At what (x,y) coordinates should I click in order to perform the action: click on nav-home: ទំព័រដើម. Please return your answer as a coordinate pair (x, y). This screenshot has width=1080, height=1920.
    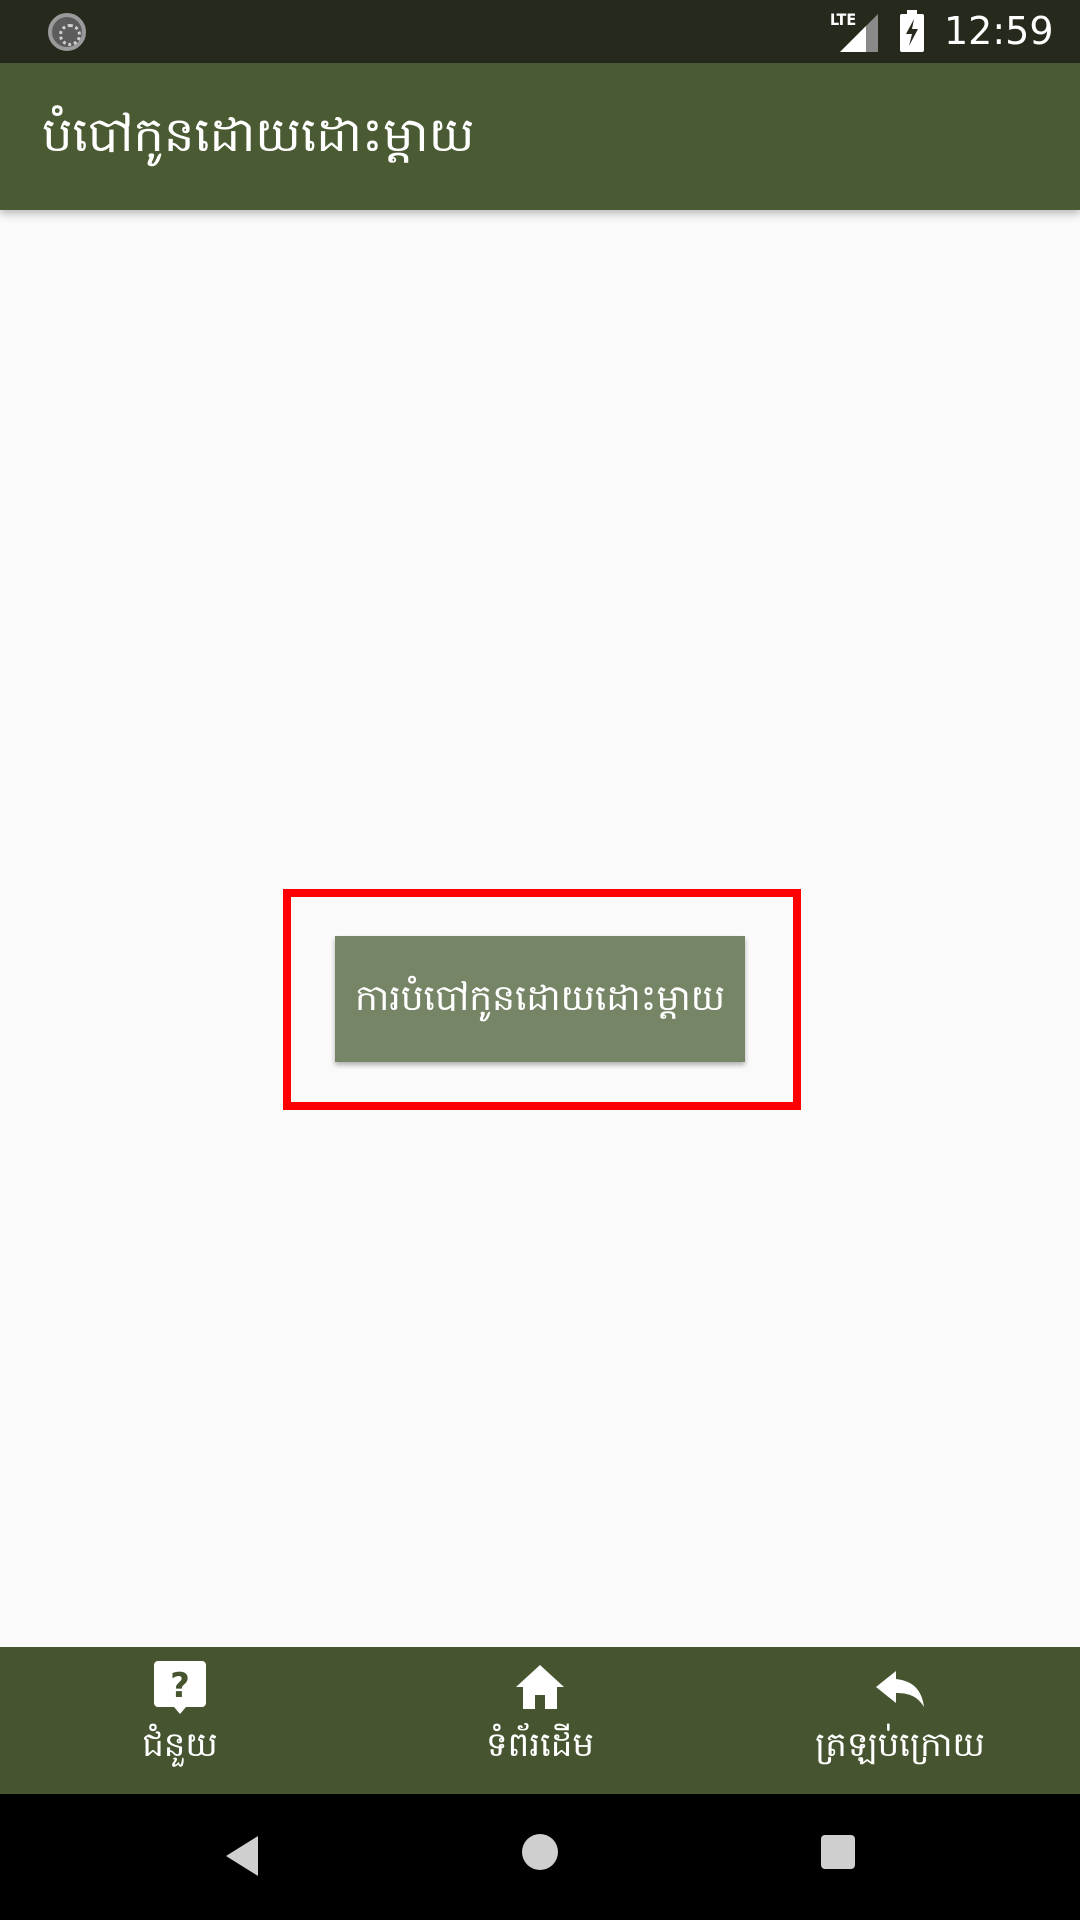
    Looking at the image, I should click on (540, 1720).